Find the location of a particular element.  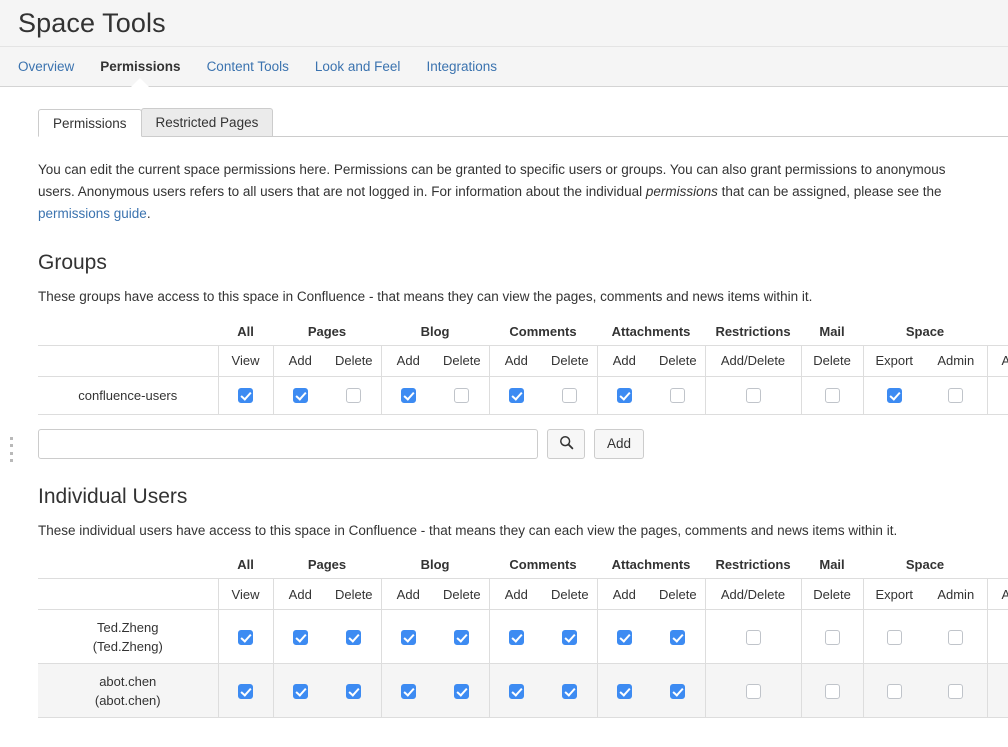

groups-sub-actions: Actions is located at coordinates (997, 360).